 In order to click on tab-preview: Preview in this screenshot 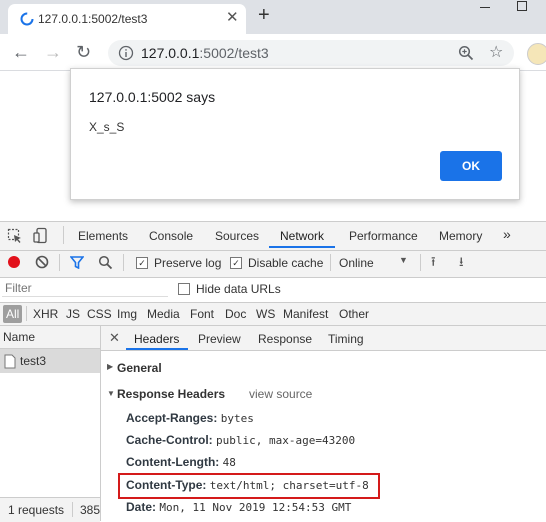, I will do `click(219, 339)`.